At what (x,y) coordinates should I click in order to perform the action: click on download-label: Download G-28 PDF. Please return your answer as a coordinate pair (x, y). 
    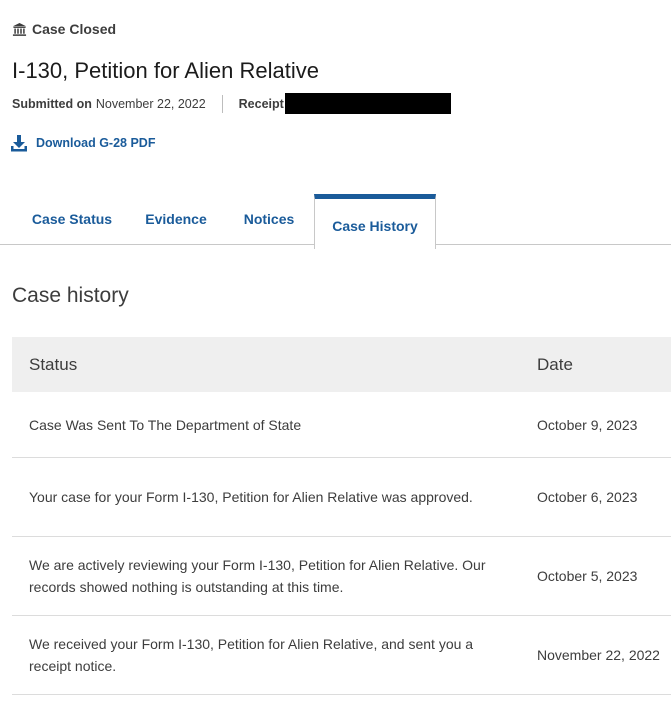
    Looking at the image, I should click on (96, 143).